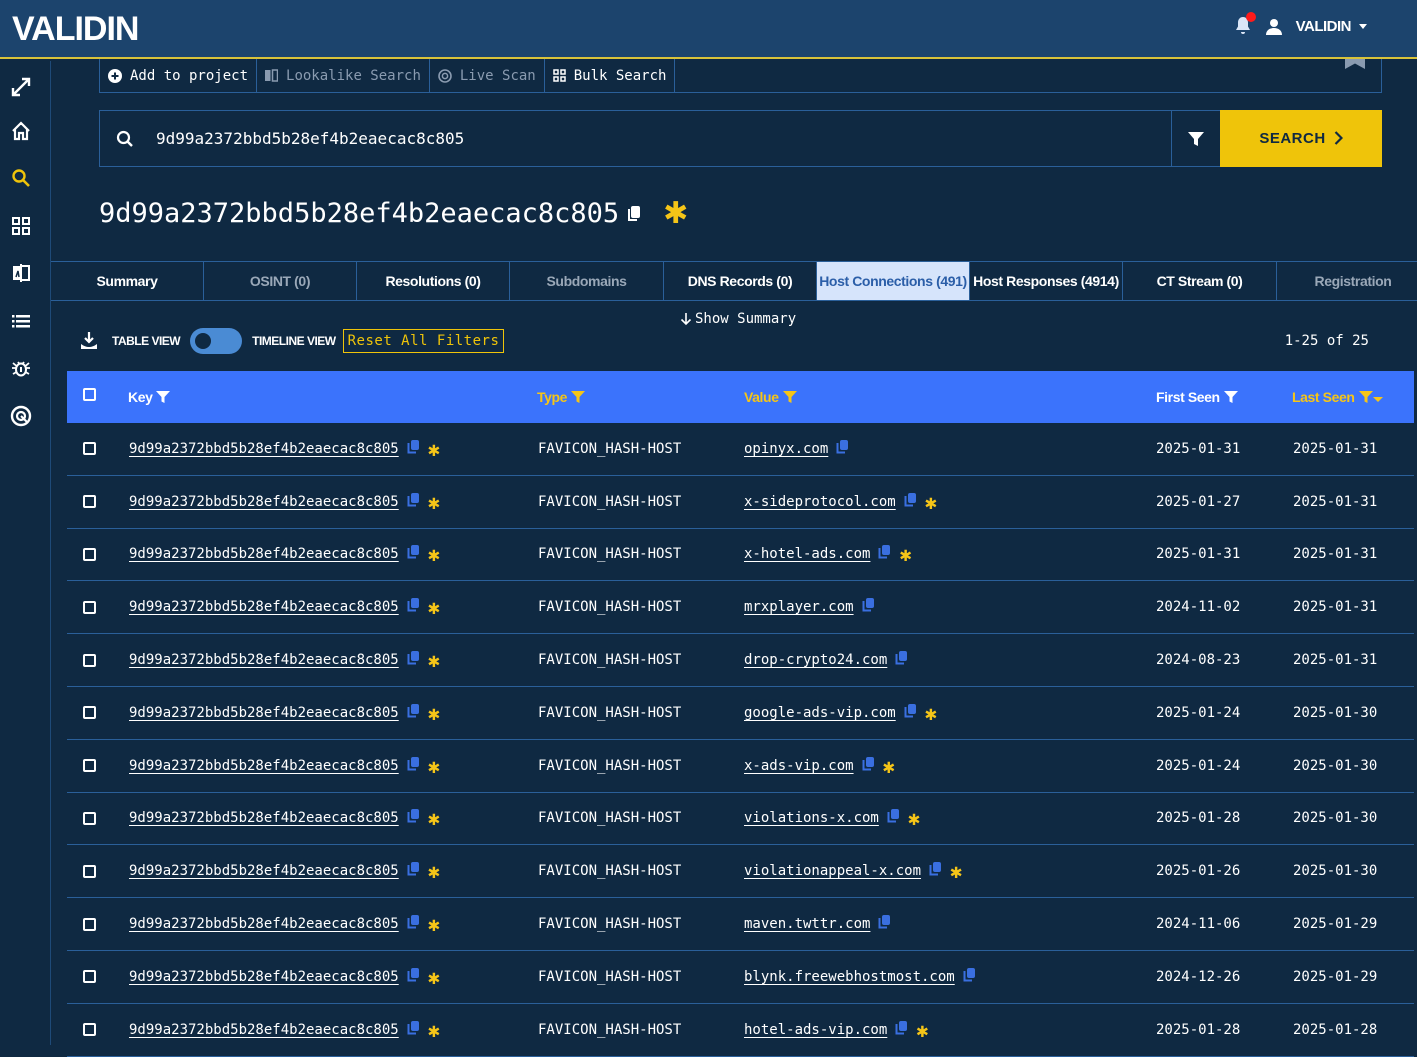 This screenshot has height=1057, width=1417. What do you see at coordinates (832, 871) in the screenshot?
I see `value-link: violationappeal-x.com` at bounding box center [832, 871].